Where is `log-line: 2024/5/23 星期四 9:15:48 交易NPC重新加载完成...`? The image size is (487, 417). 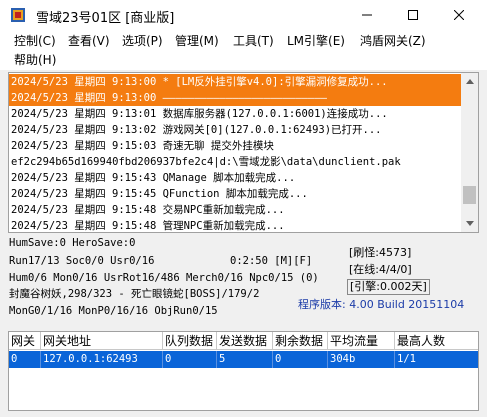
log-line: 2024/5/23 星期四 9:15:48 交易NPC重新加载完成... is located at coordinates (148, 210).